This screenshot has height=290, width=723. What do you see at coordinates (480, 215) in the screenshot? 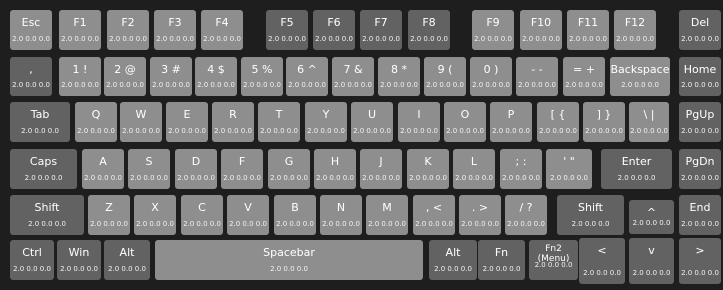
I see `key-period: . > 2.0 0.0 0.0` at bounding box center [480, 215].